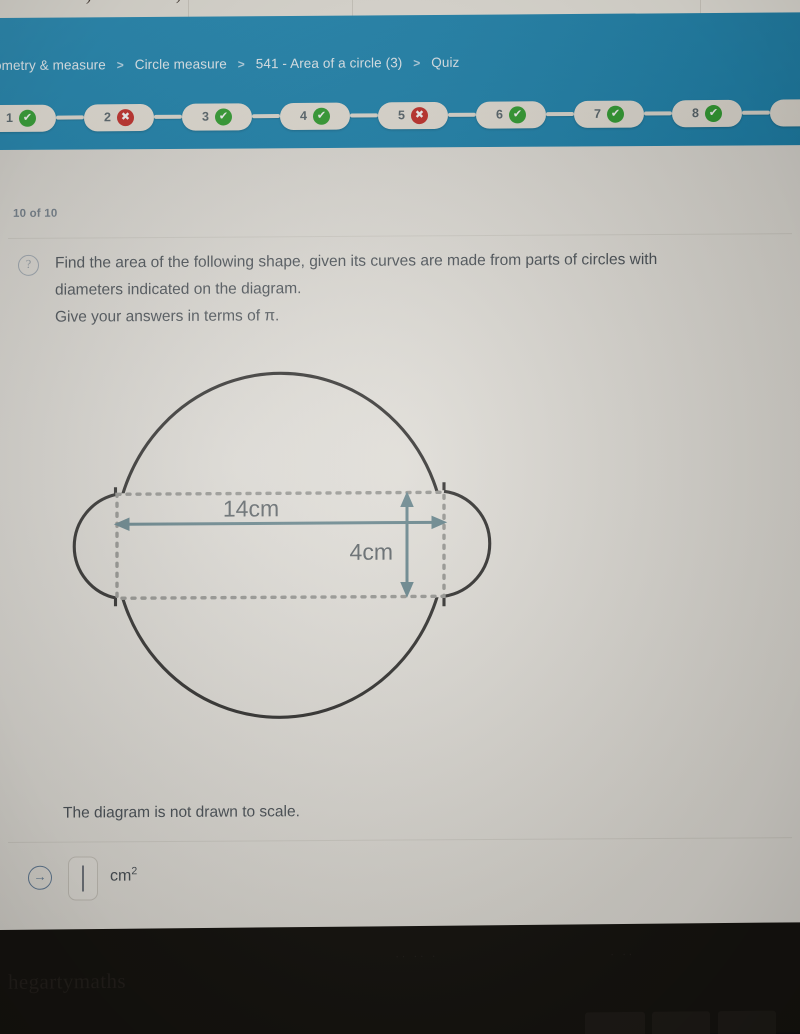  Describe the element at coordinates (371, 552) in the screenshot. I see `dimension-label-height: 4cm` at that location.